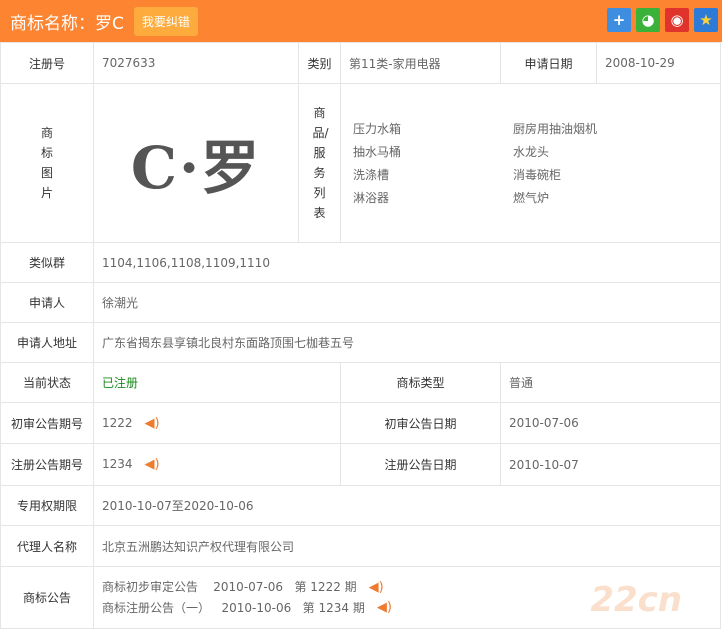  Describe the element at coordinates (319, 163) in the screenshot. I see `goods-label: 商品/服务列表` at that location.